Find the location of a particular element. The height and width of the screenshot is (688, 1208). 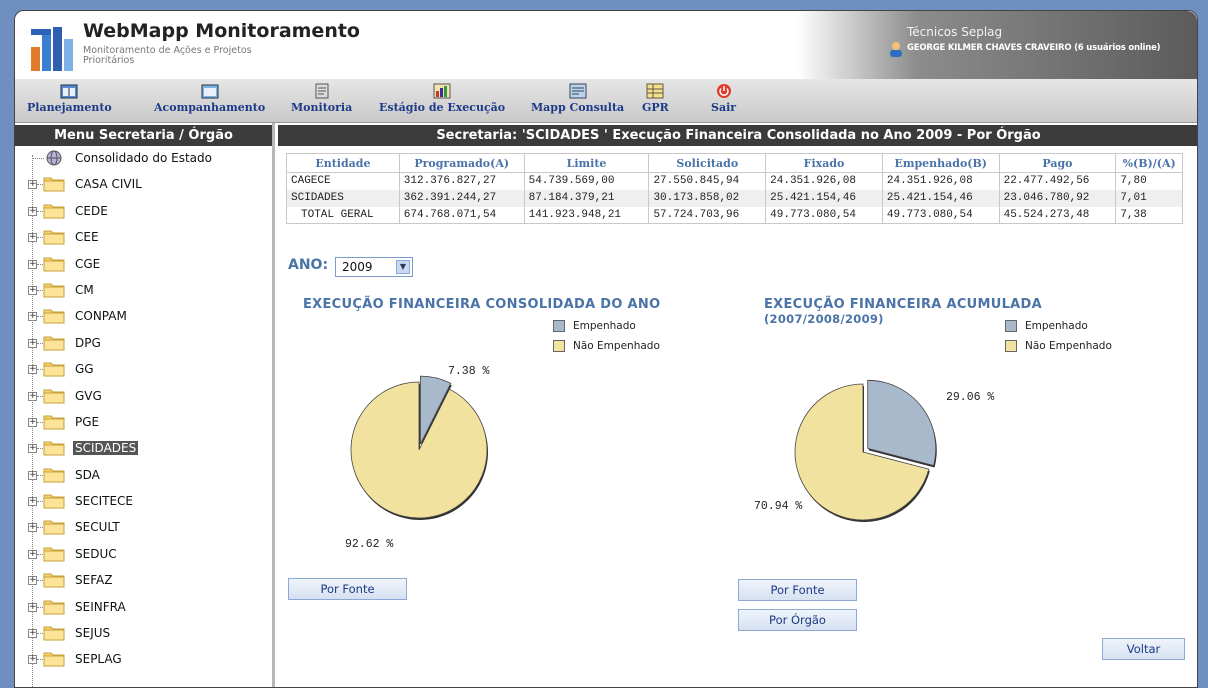

por-fonte-button: Por Fonte is located at coordinates (347, 589).